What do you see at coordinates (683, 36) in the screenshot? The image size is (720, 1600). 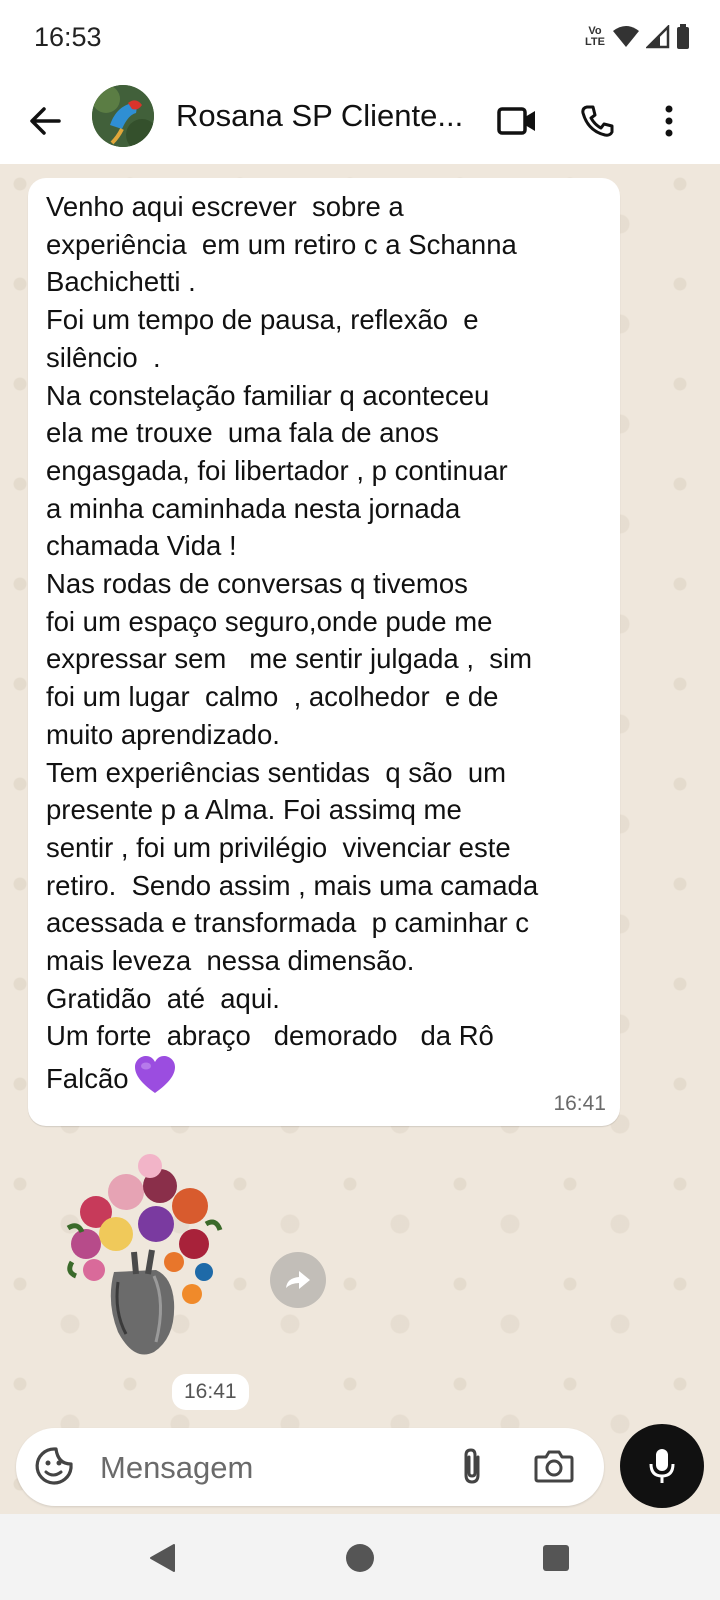 I see `battery-icon` at bounding box center [683, 36].